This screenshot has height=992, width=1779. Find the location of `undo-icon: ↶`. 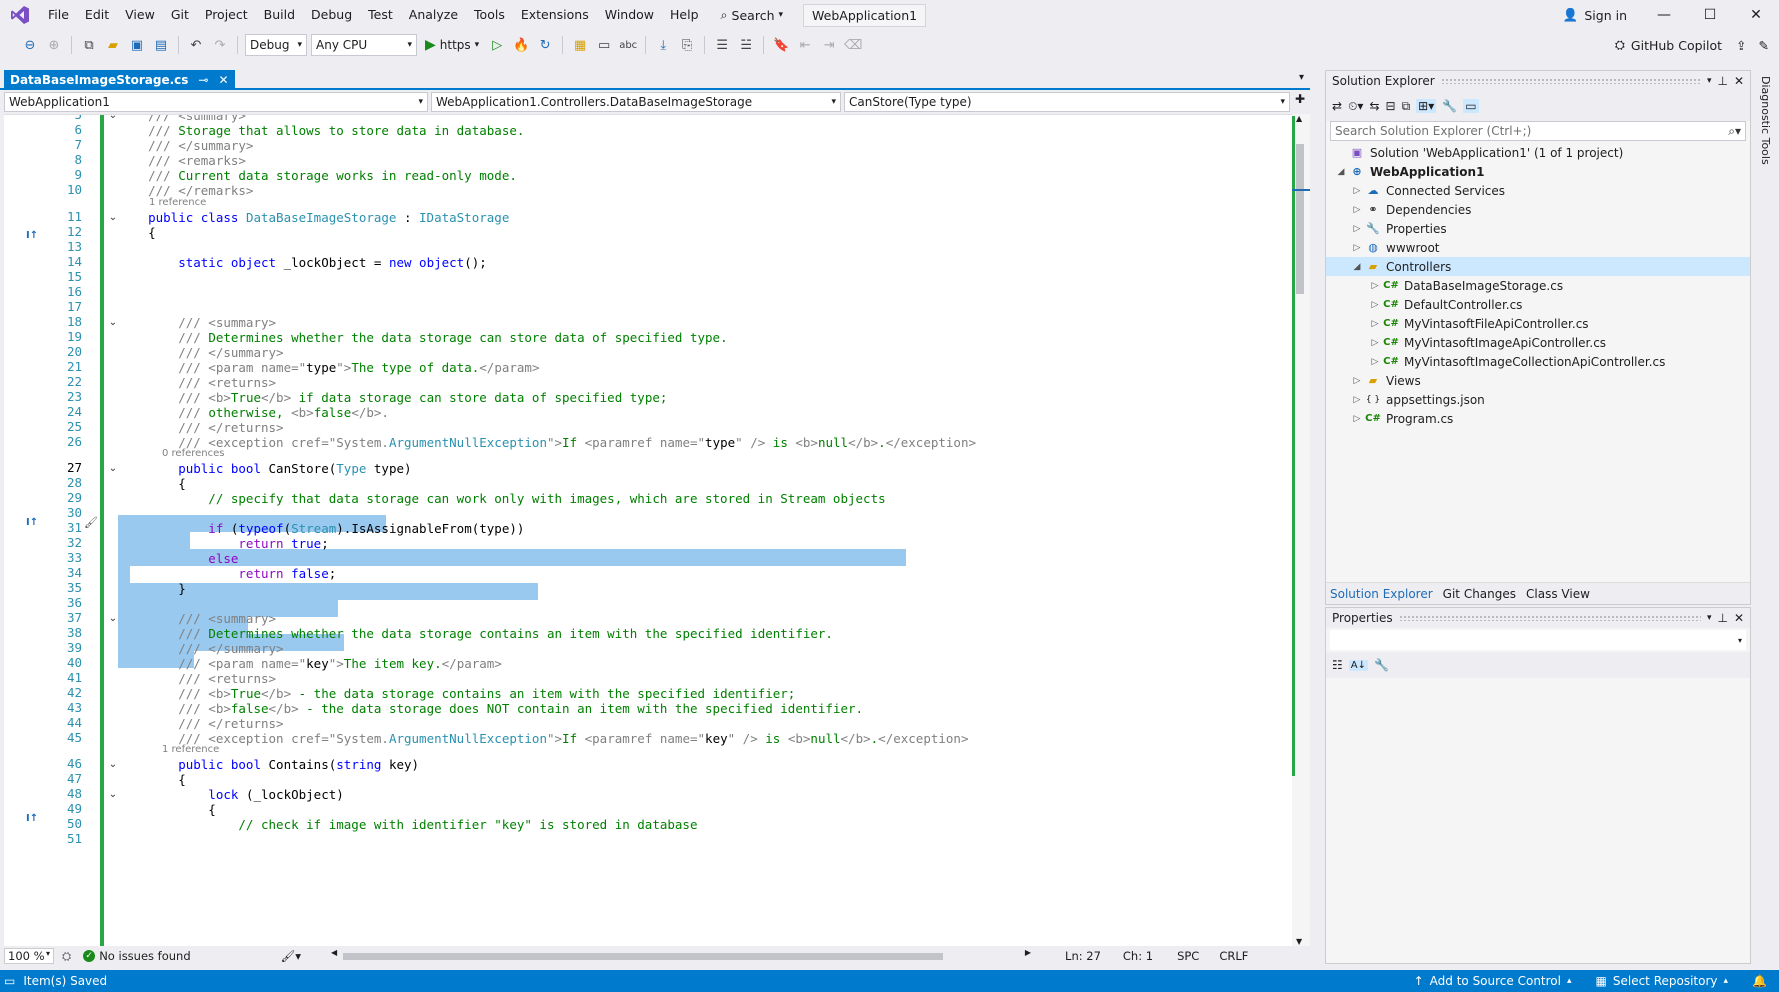

undo-icon: ↶ is located at coordinates (196, 45).